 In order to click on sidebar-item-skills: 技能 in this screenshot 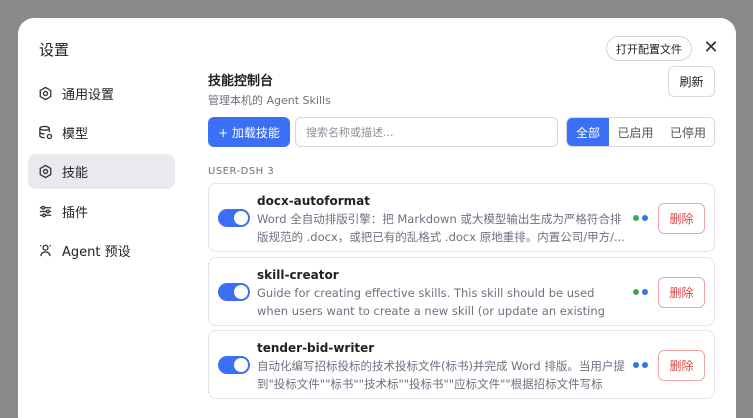, I will do `click(101, 171)`.